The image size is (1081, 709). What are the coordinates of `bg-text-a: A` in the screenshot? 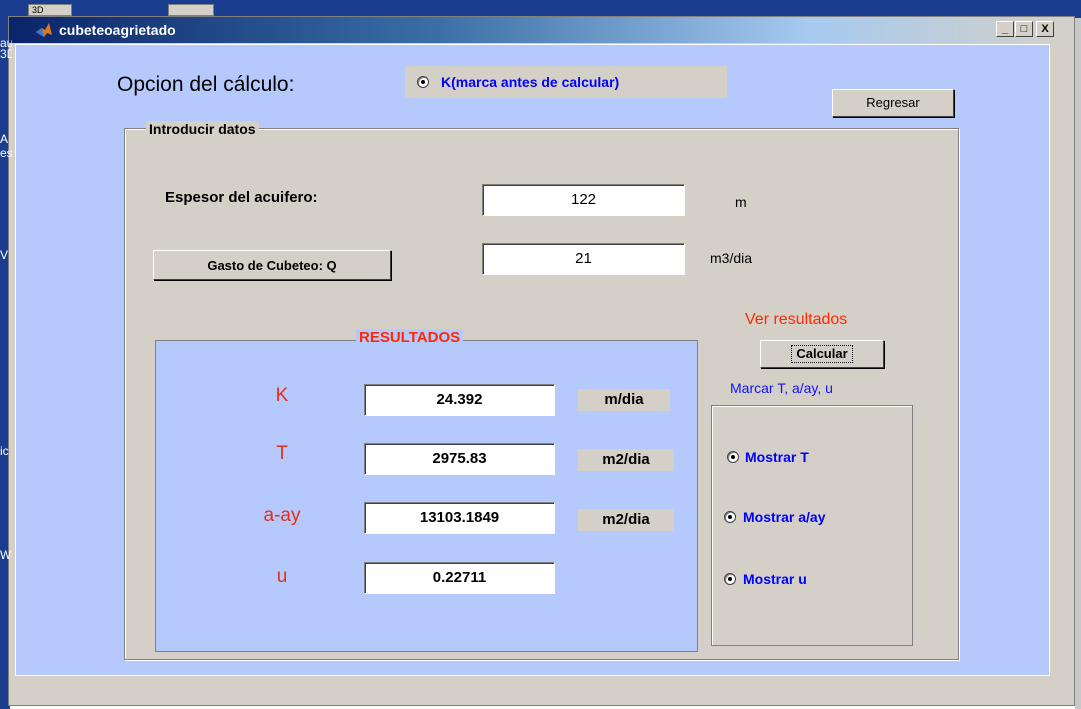 It's located at (4, 139).